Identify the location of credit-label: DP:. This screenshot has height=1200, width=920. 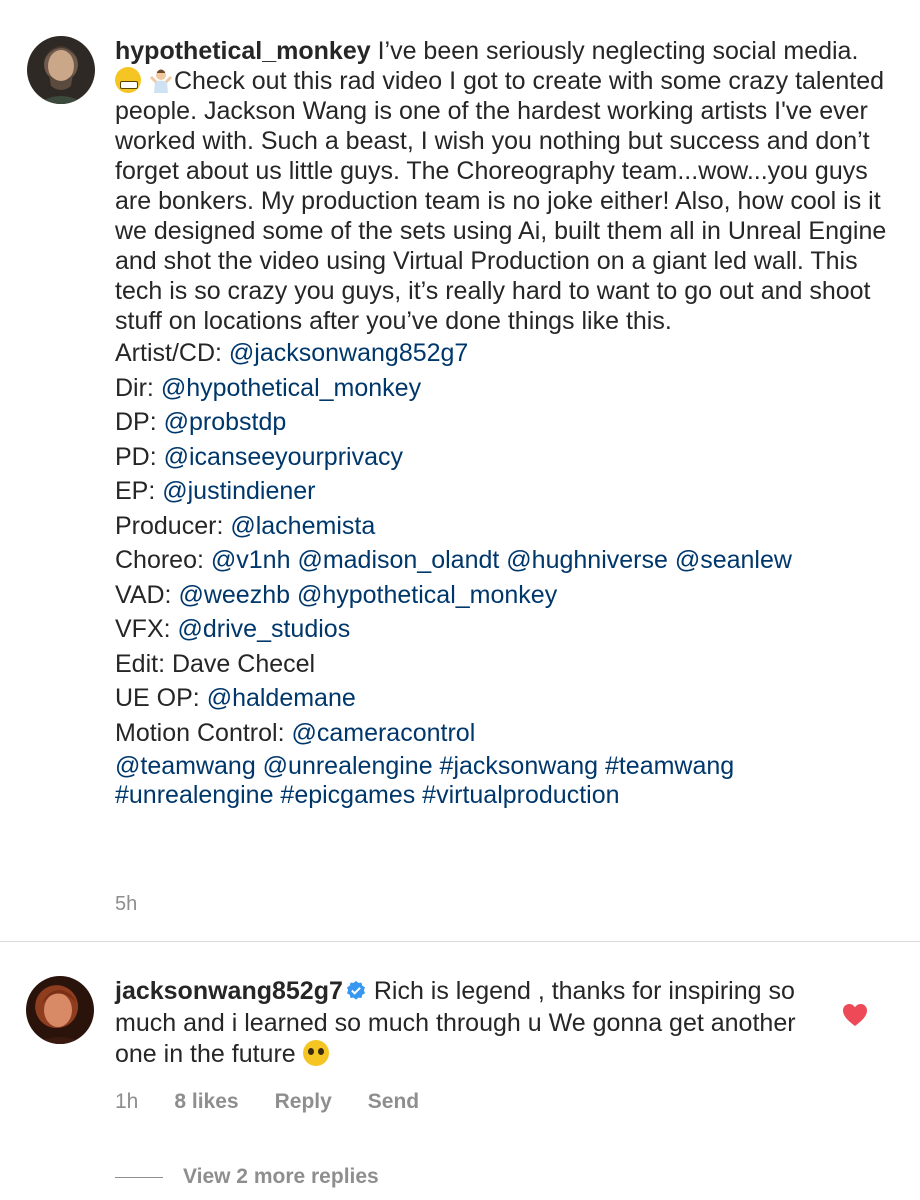
(139, 422).